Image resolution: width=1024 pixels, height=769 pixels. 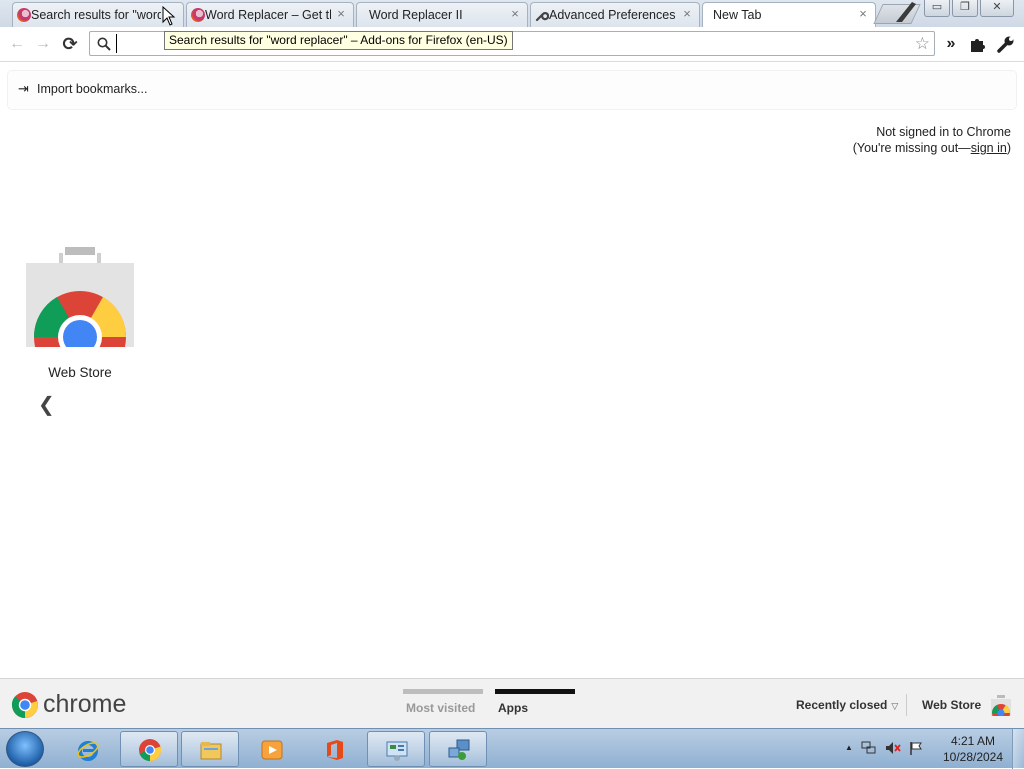 I want to click on tab-label: Search results for "word, so click(x=96, y=15).